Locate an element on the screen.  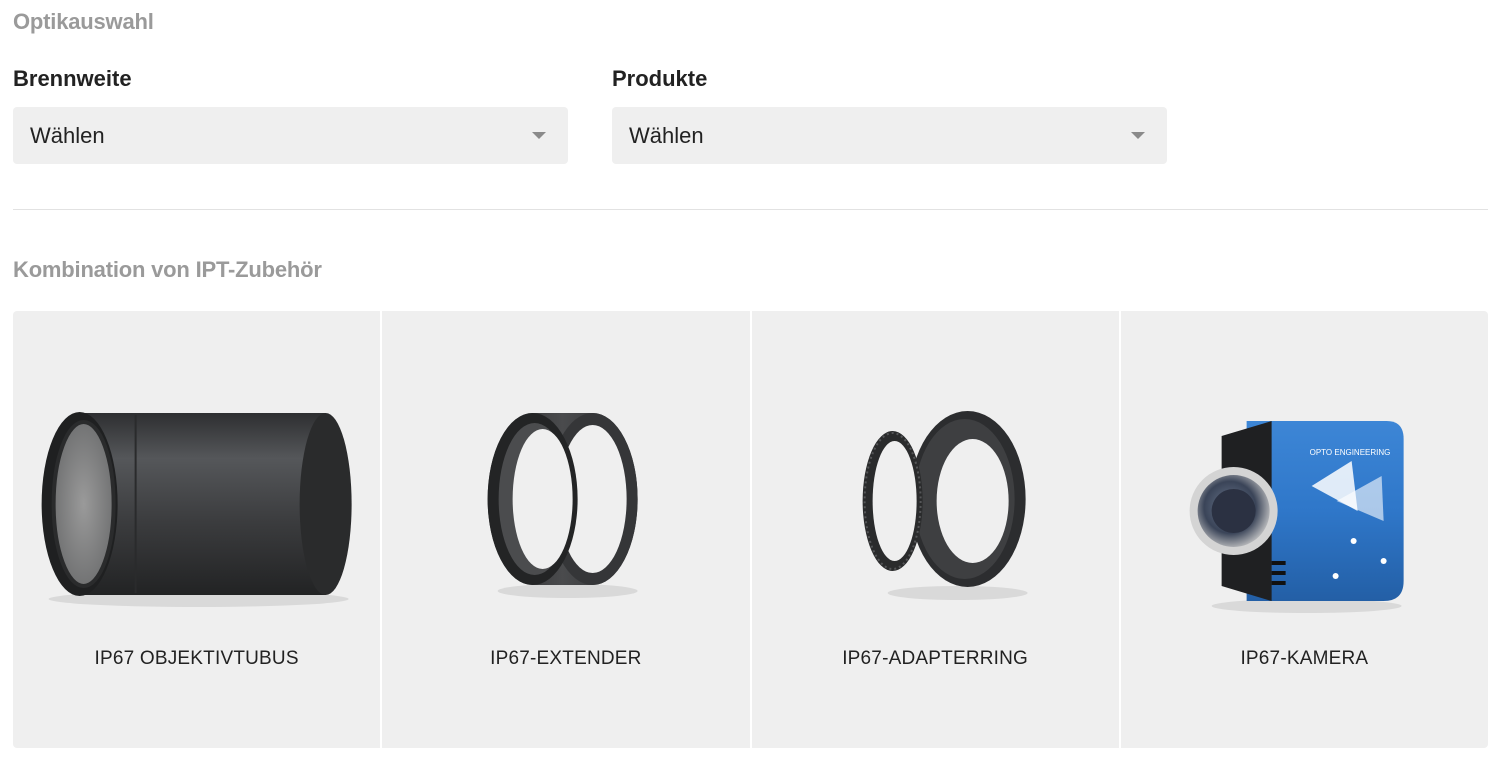
camera-image: OPTO ENGINEERING is located at coordinates (1296, 517).